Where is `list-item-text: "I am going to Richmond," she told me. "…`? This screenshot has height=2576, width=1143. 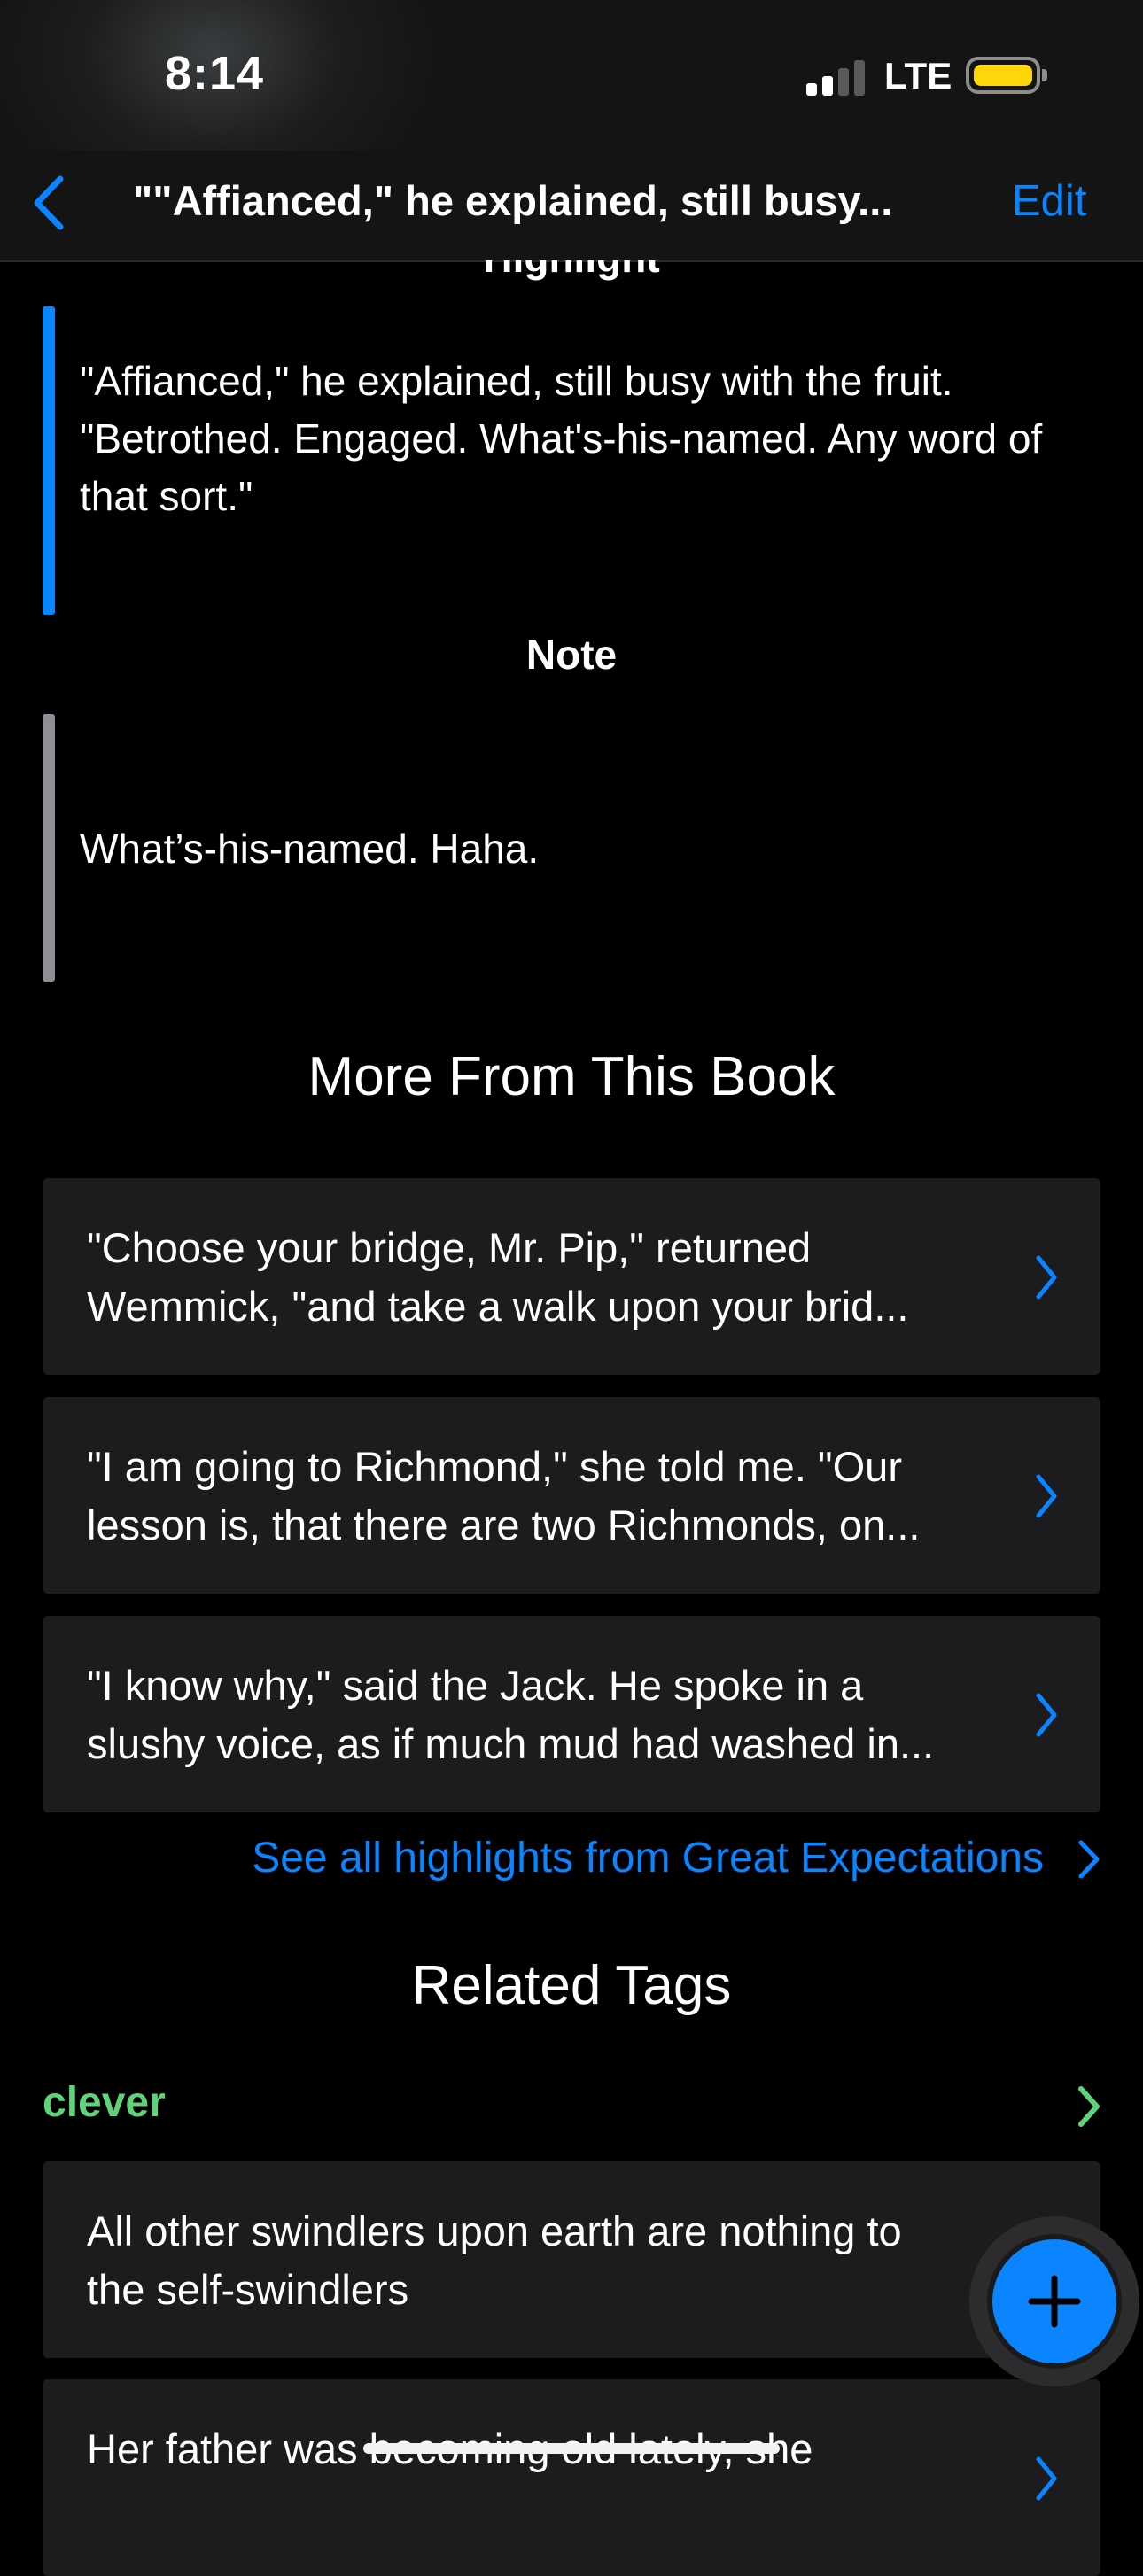
list-item-text: "I am going to Richmond," she told me. "… is located at coordinates (504, 1495).